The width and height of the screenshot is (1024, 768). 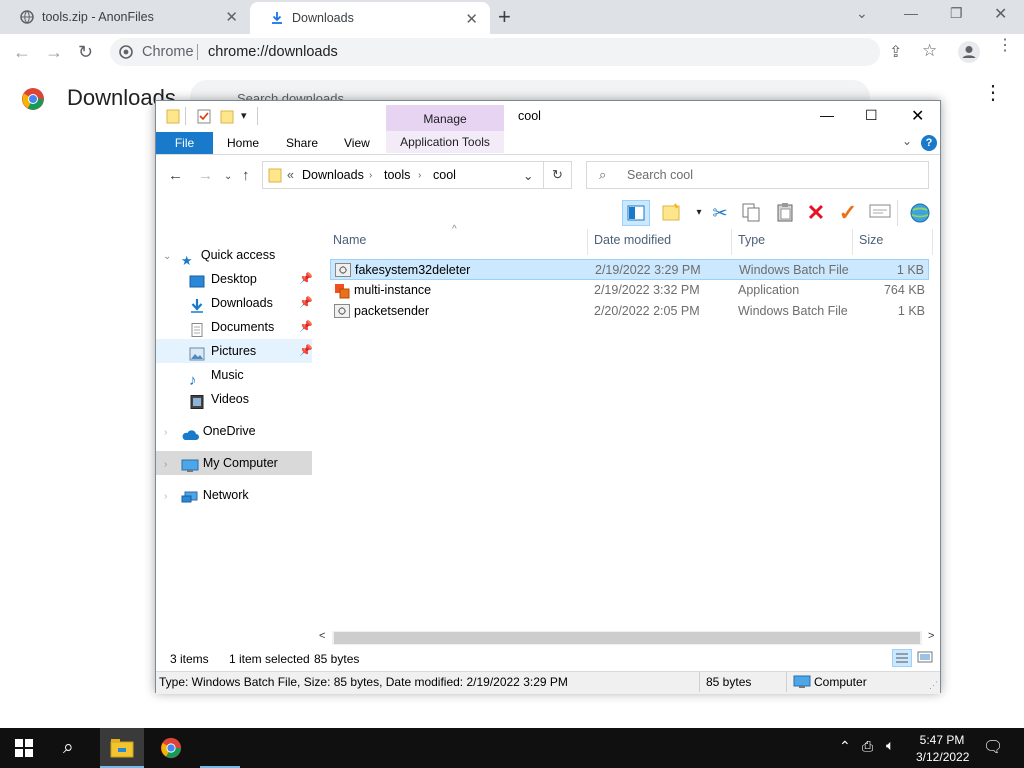 I want to click on explorer-forward-button: →, so click(x=205, y=175).